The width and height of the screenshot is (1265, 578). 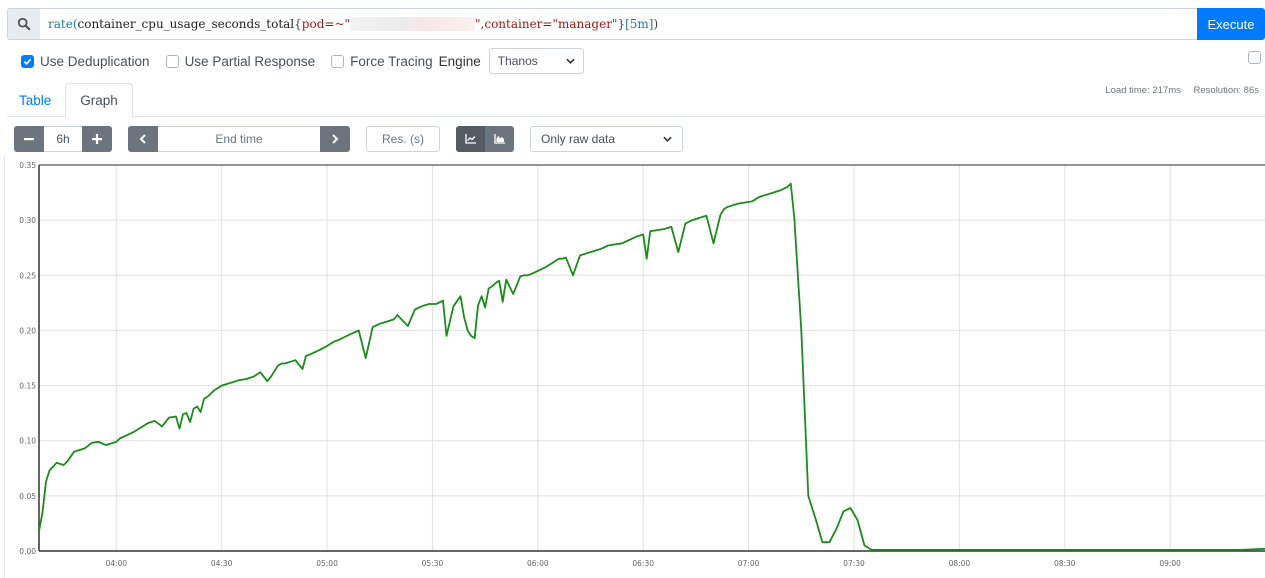 I want to click on x-tick-label: 08:00, so click(x=960, y=563).